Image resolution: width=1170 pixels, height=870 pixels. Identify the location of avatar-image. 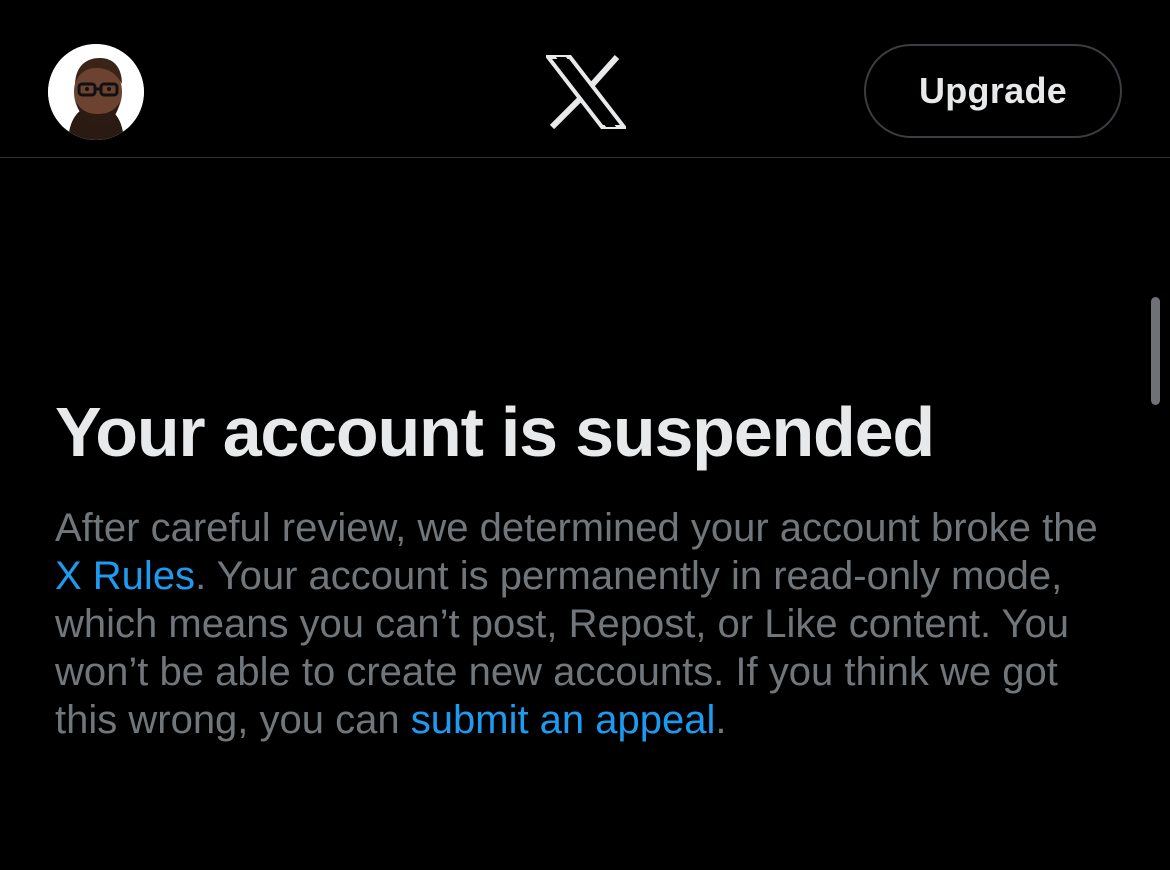
(96, 92).